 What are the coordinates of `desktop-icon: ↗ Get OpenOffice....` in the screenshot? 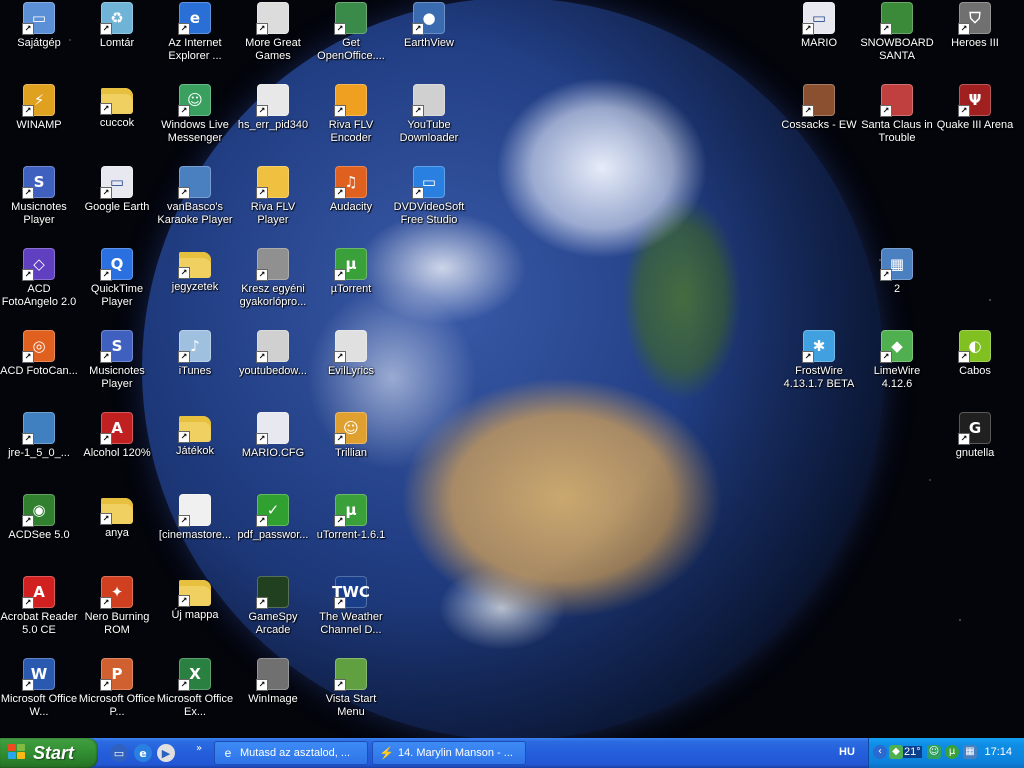 It's located at (351, 32).